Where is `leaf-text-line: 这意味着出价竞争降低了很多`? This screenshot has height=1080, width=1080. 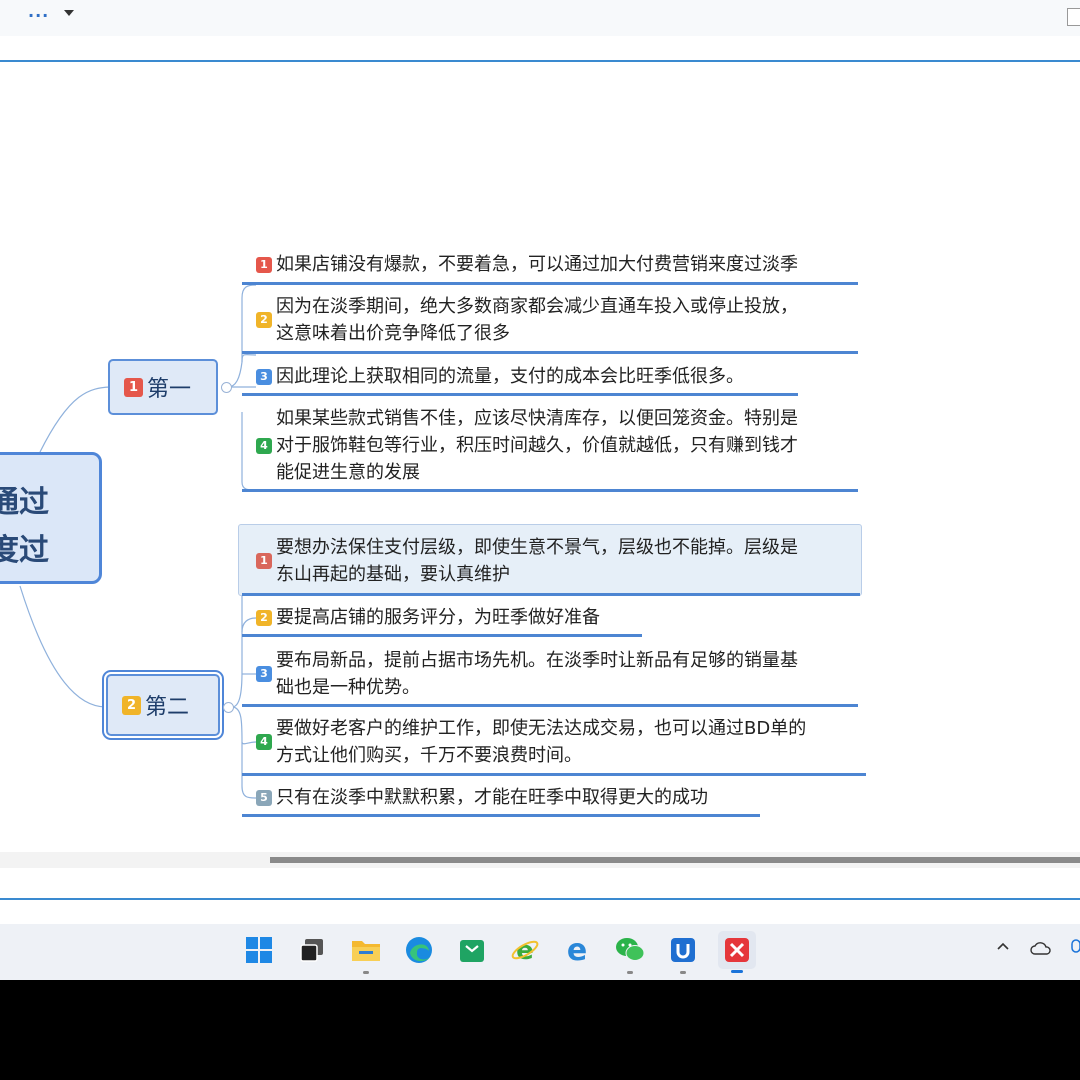
leaf-text-line: 这意味着出价竞争降低了很多 is located at coordinates (393, 333).